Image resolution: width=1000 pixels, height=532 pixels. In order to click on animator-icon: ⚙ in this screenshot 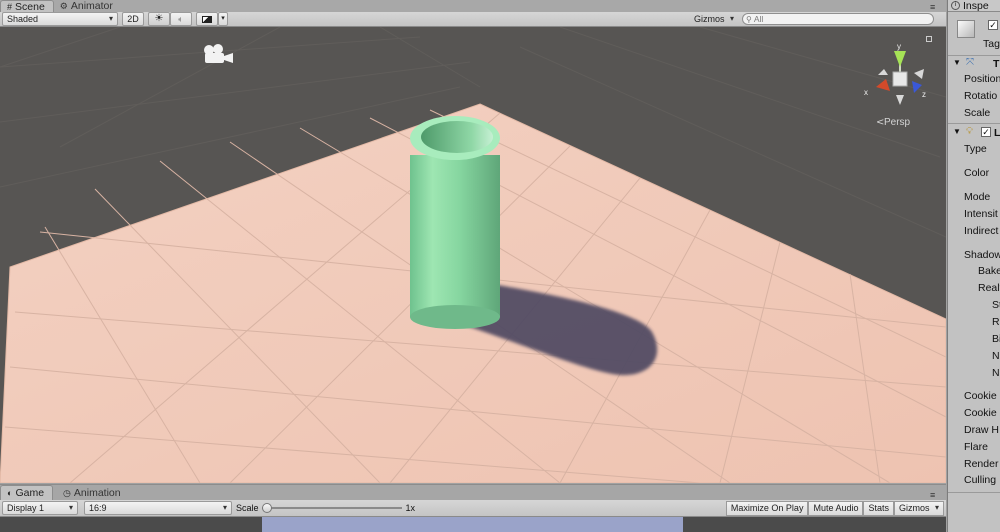, I will do `click(63, 6)`.